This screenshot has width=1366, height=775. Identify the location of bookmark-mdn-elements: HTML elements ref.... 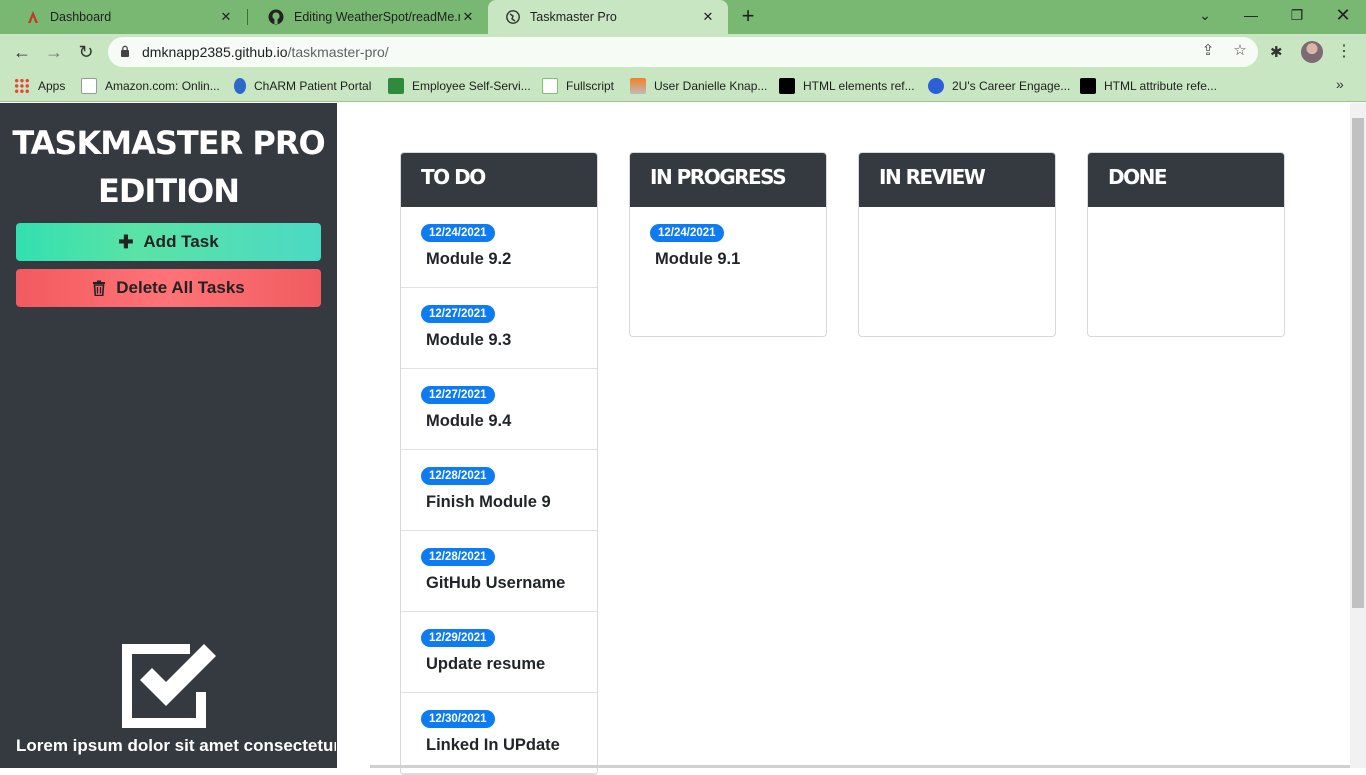
(847, 86).